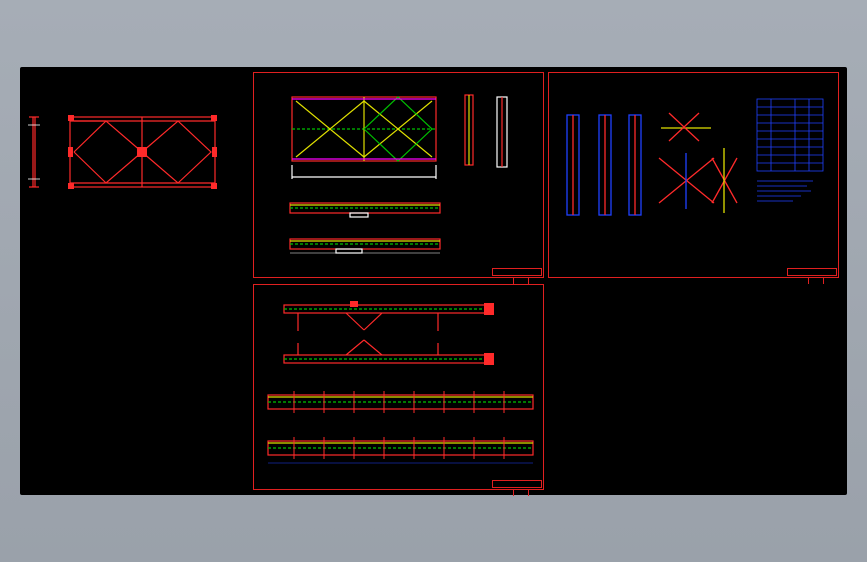  I want to click on connection-detail-views, so click(695, 157).